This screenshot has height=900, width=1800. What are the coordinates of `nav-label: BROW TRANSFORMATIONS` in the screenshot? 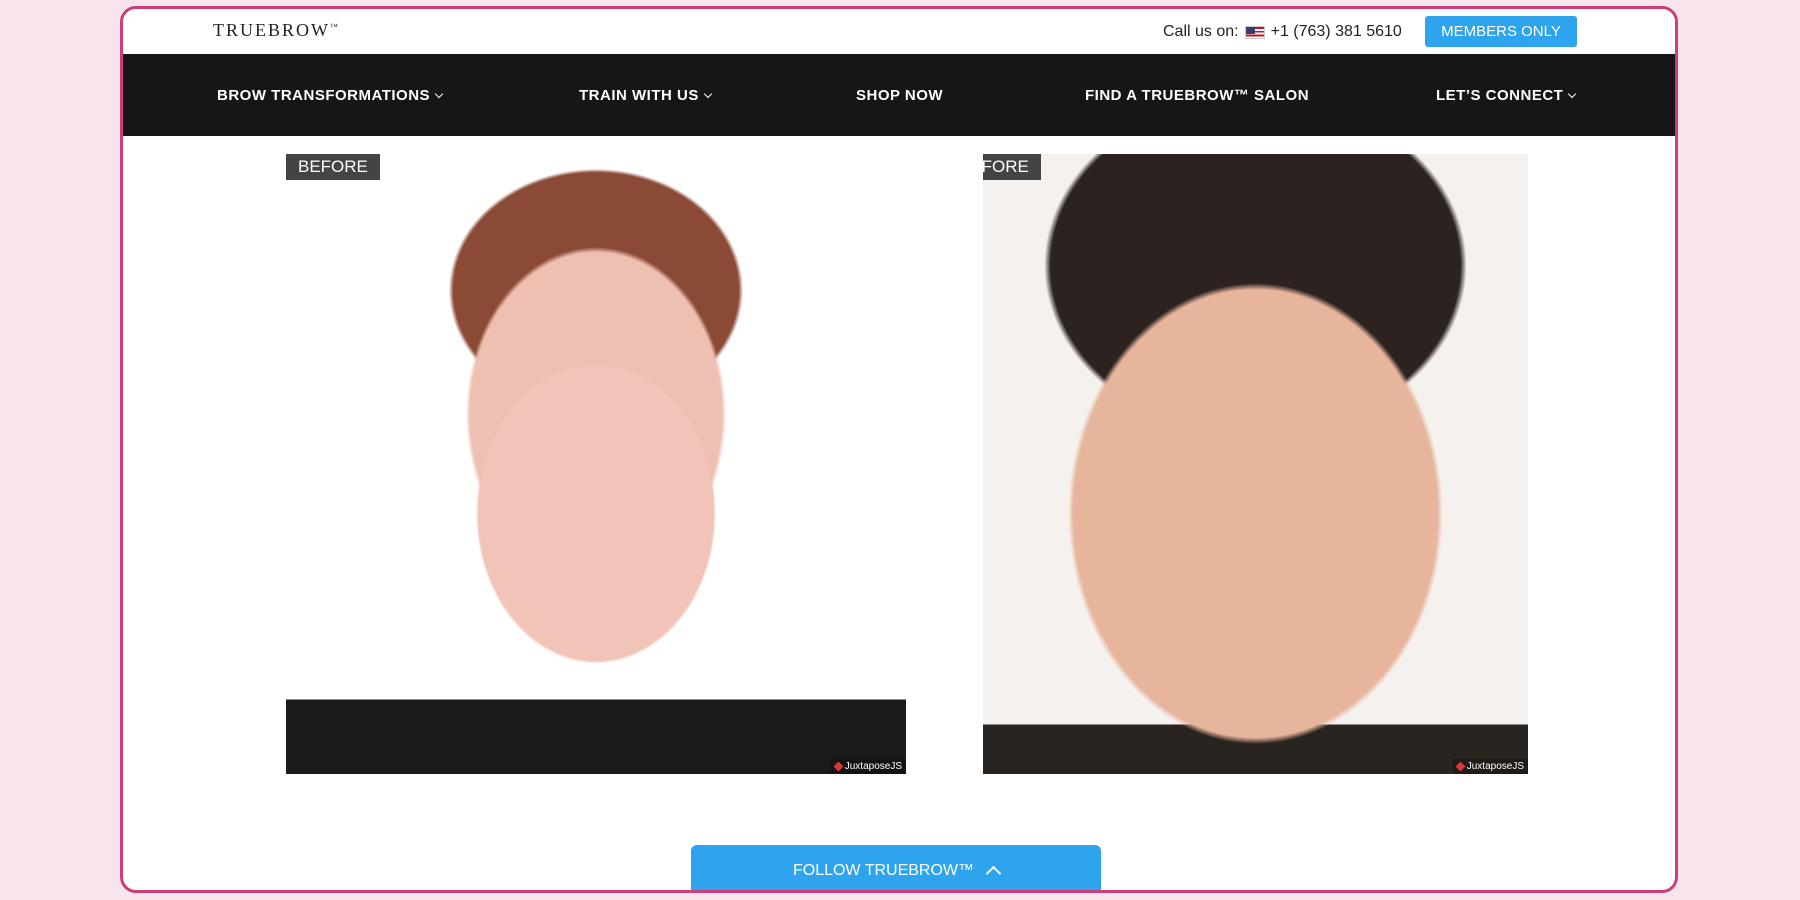 It's located at (324, 95).